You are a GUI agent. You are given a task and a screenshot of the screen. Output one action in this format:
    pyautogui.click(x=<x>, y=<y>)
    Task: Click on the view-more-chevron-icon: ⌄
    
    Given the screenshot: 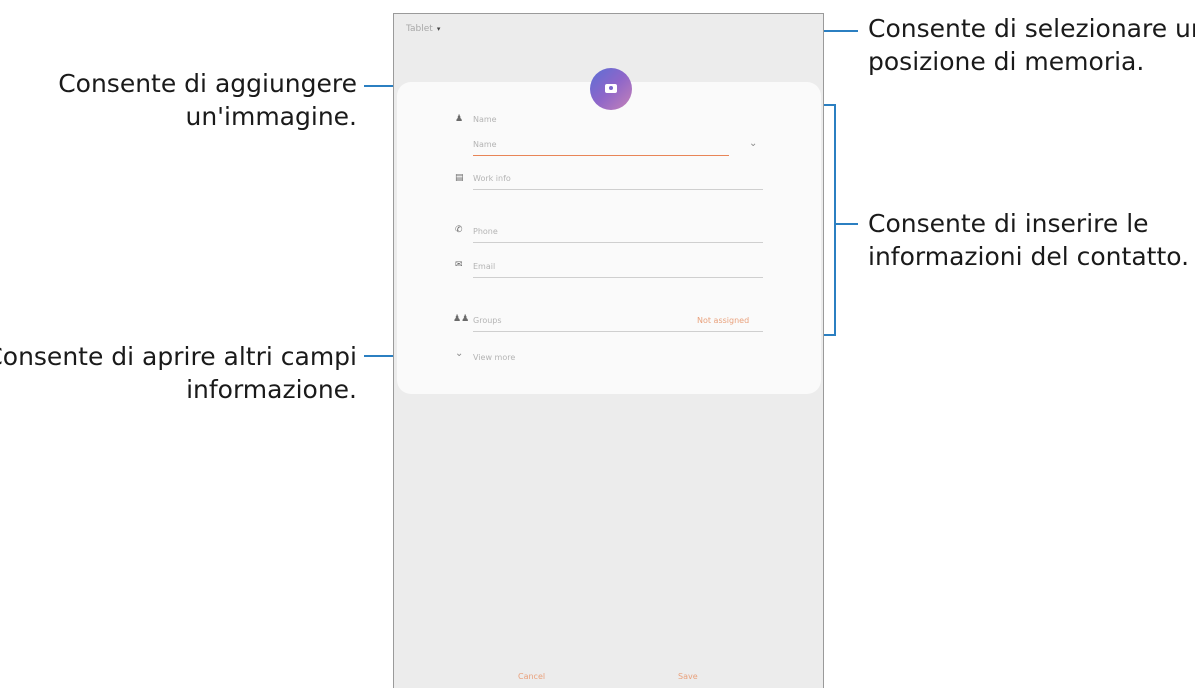 What is the action you would take?
    pyautogui.click(x=459, y=353)
    